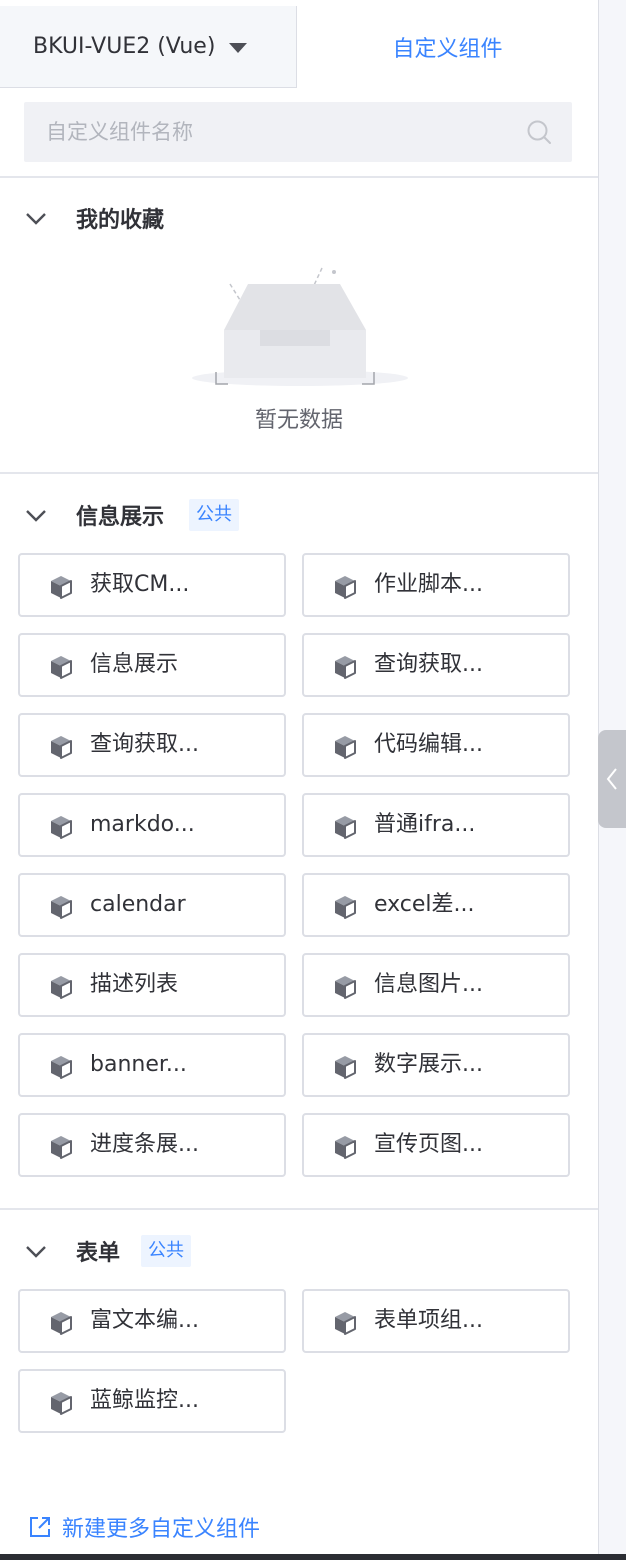  Describe the element at coordinates (134, 664) in the screenshot. I see `component-card-label: 信息展示` at that location.